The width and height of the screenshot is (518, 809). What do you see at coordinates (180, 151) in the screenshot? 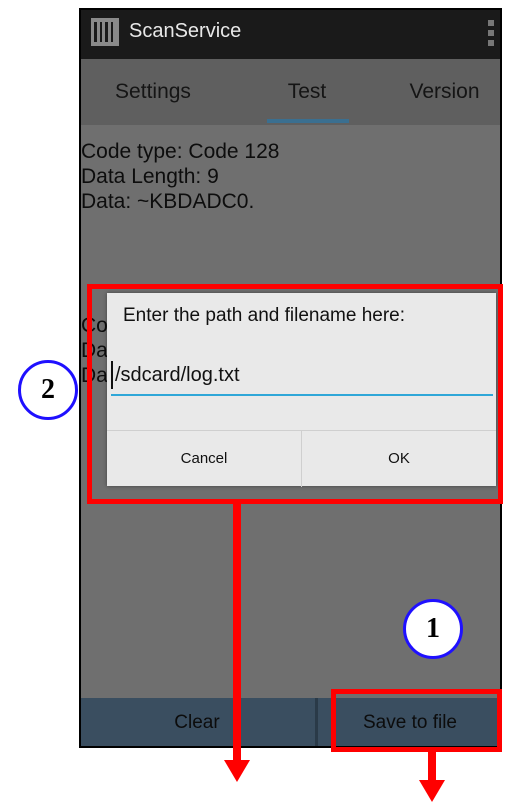
I see `code-type-line: Code type: Code 128` at bounding box center [180, 151].